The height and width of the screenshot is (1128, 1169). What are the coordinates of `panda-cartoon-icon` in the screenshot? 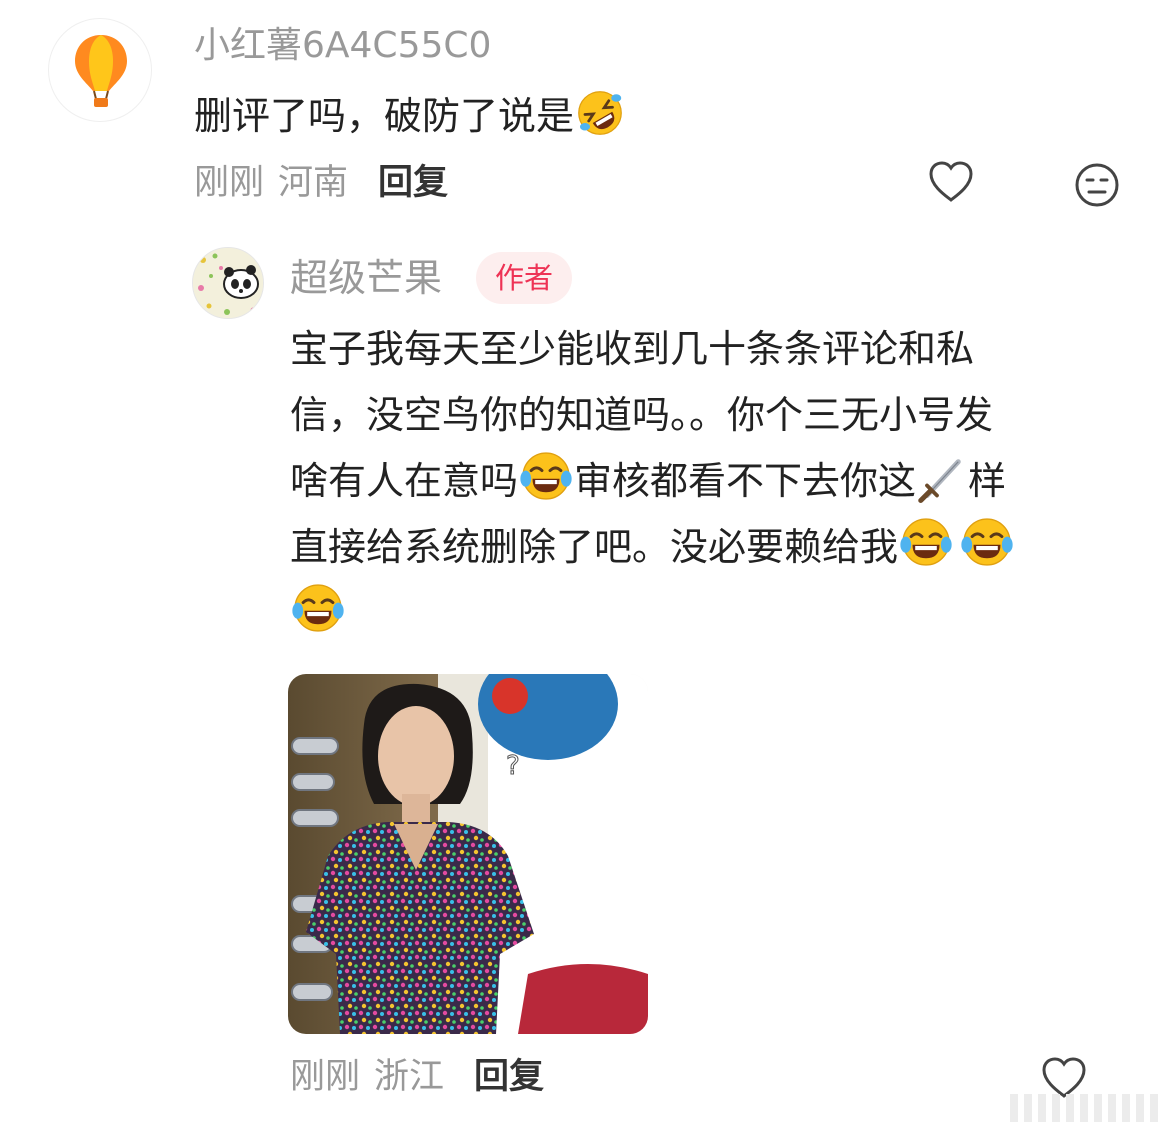 It's located at (228, 283).